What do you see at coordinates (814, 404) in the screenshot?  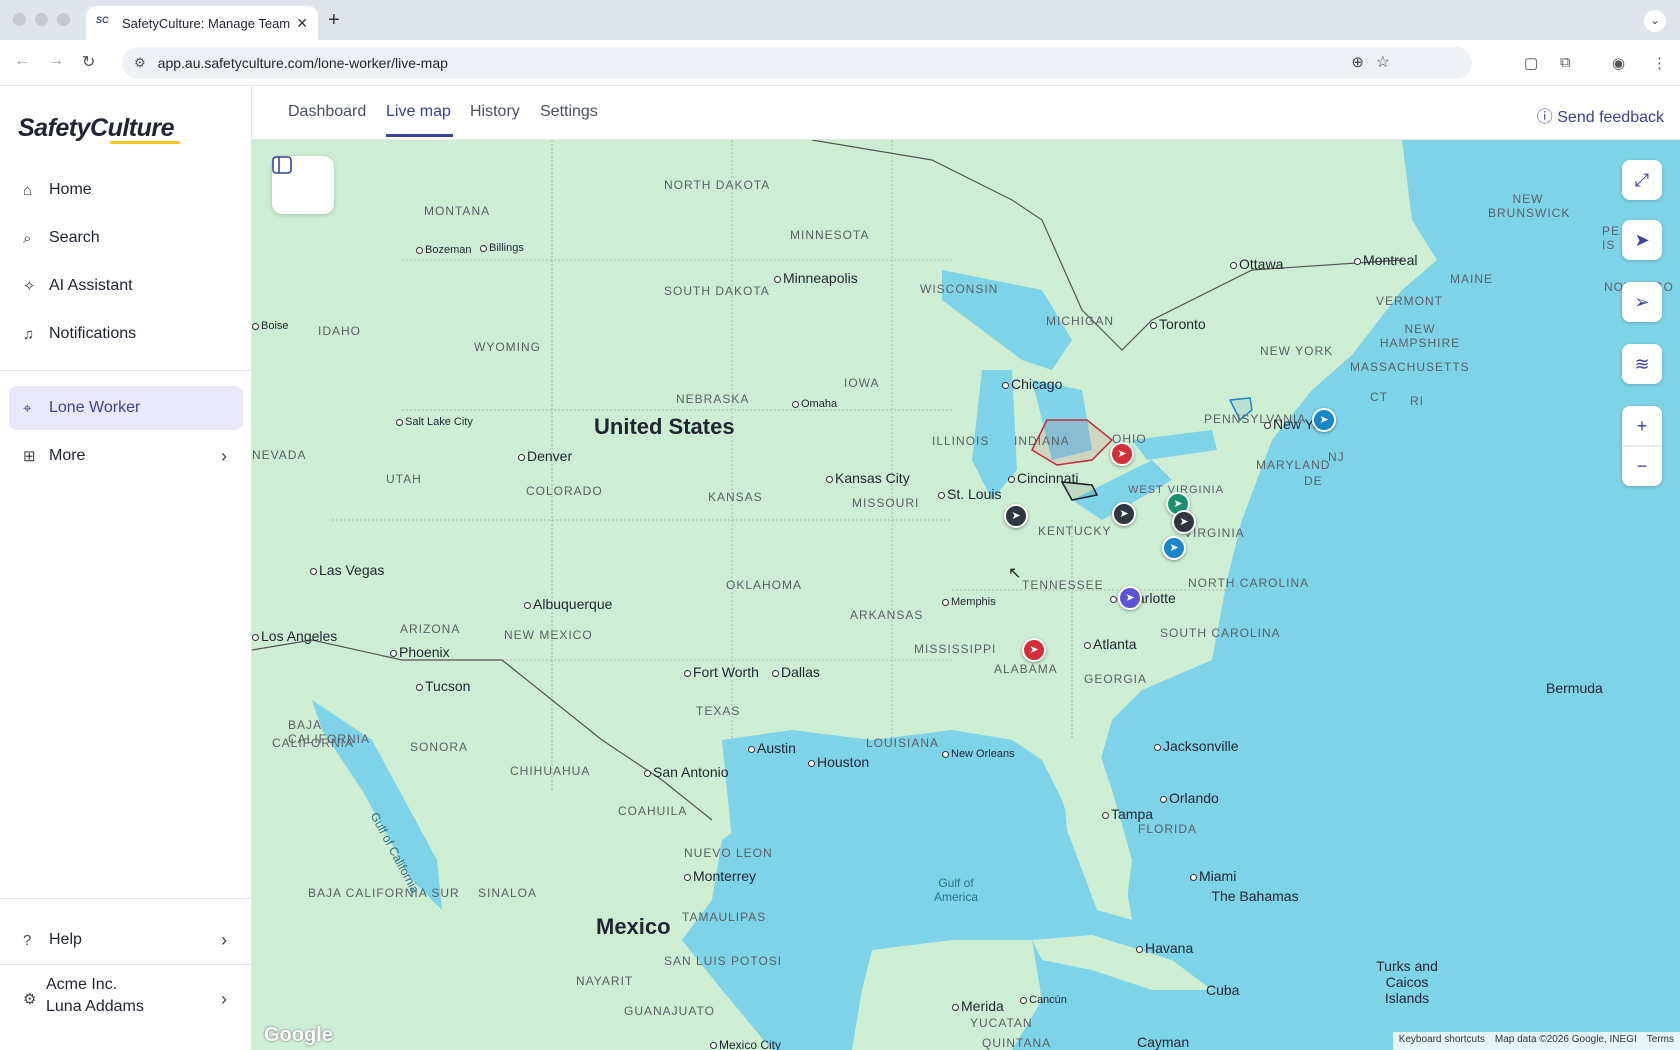 I see `city-label: Omaha` at bounding box center [814, 404].